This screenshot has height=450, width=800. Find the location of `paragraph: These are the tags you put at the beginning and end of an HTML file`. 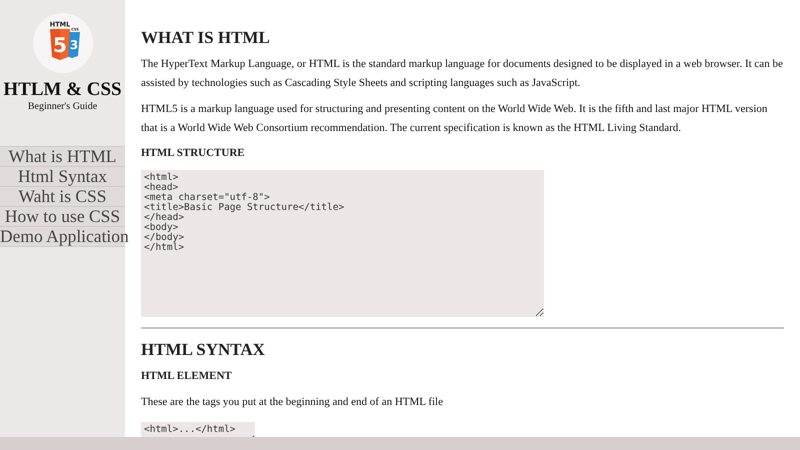

paragraph: These are the tags you put at the beginning and end of an HTML file is located at coordinates (292, 402).